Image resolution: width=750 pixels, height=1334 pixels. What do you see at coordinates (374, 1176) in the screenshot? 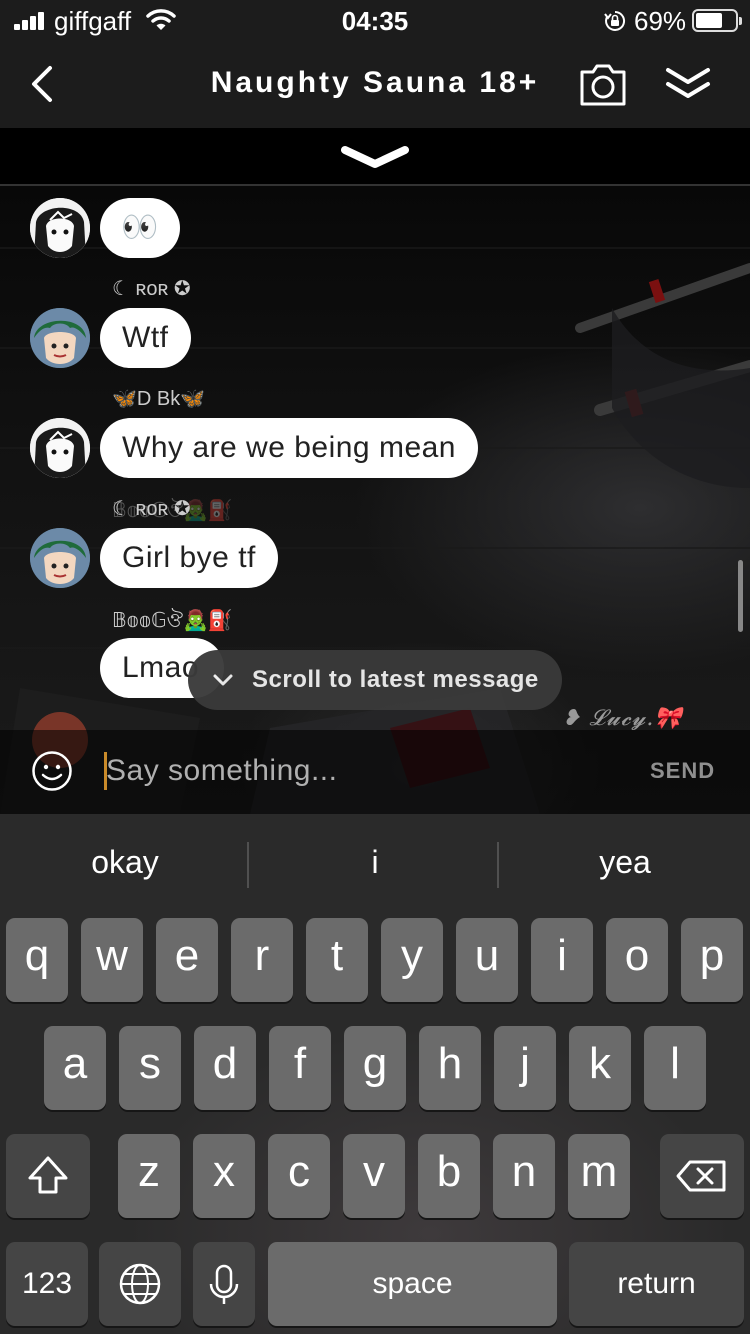
I see `key-v: v` at bounding box center [374, 1176].